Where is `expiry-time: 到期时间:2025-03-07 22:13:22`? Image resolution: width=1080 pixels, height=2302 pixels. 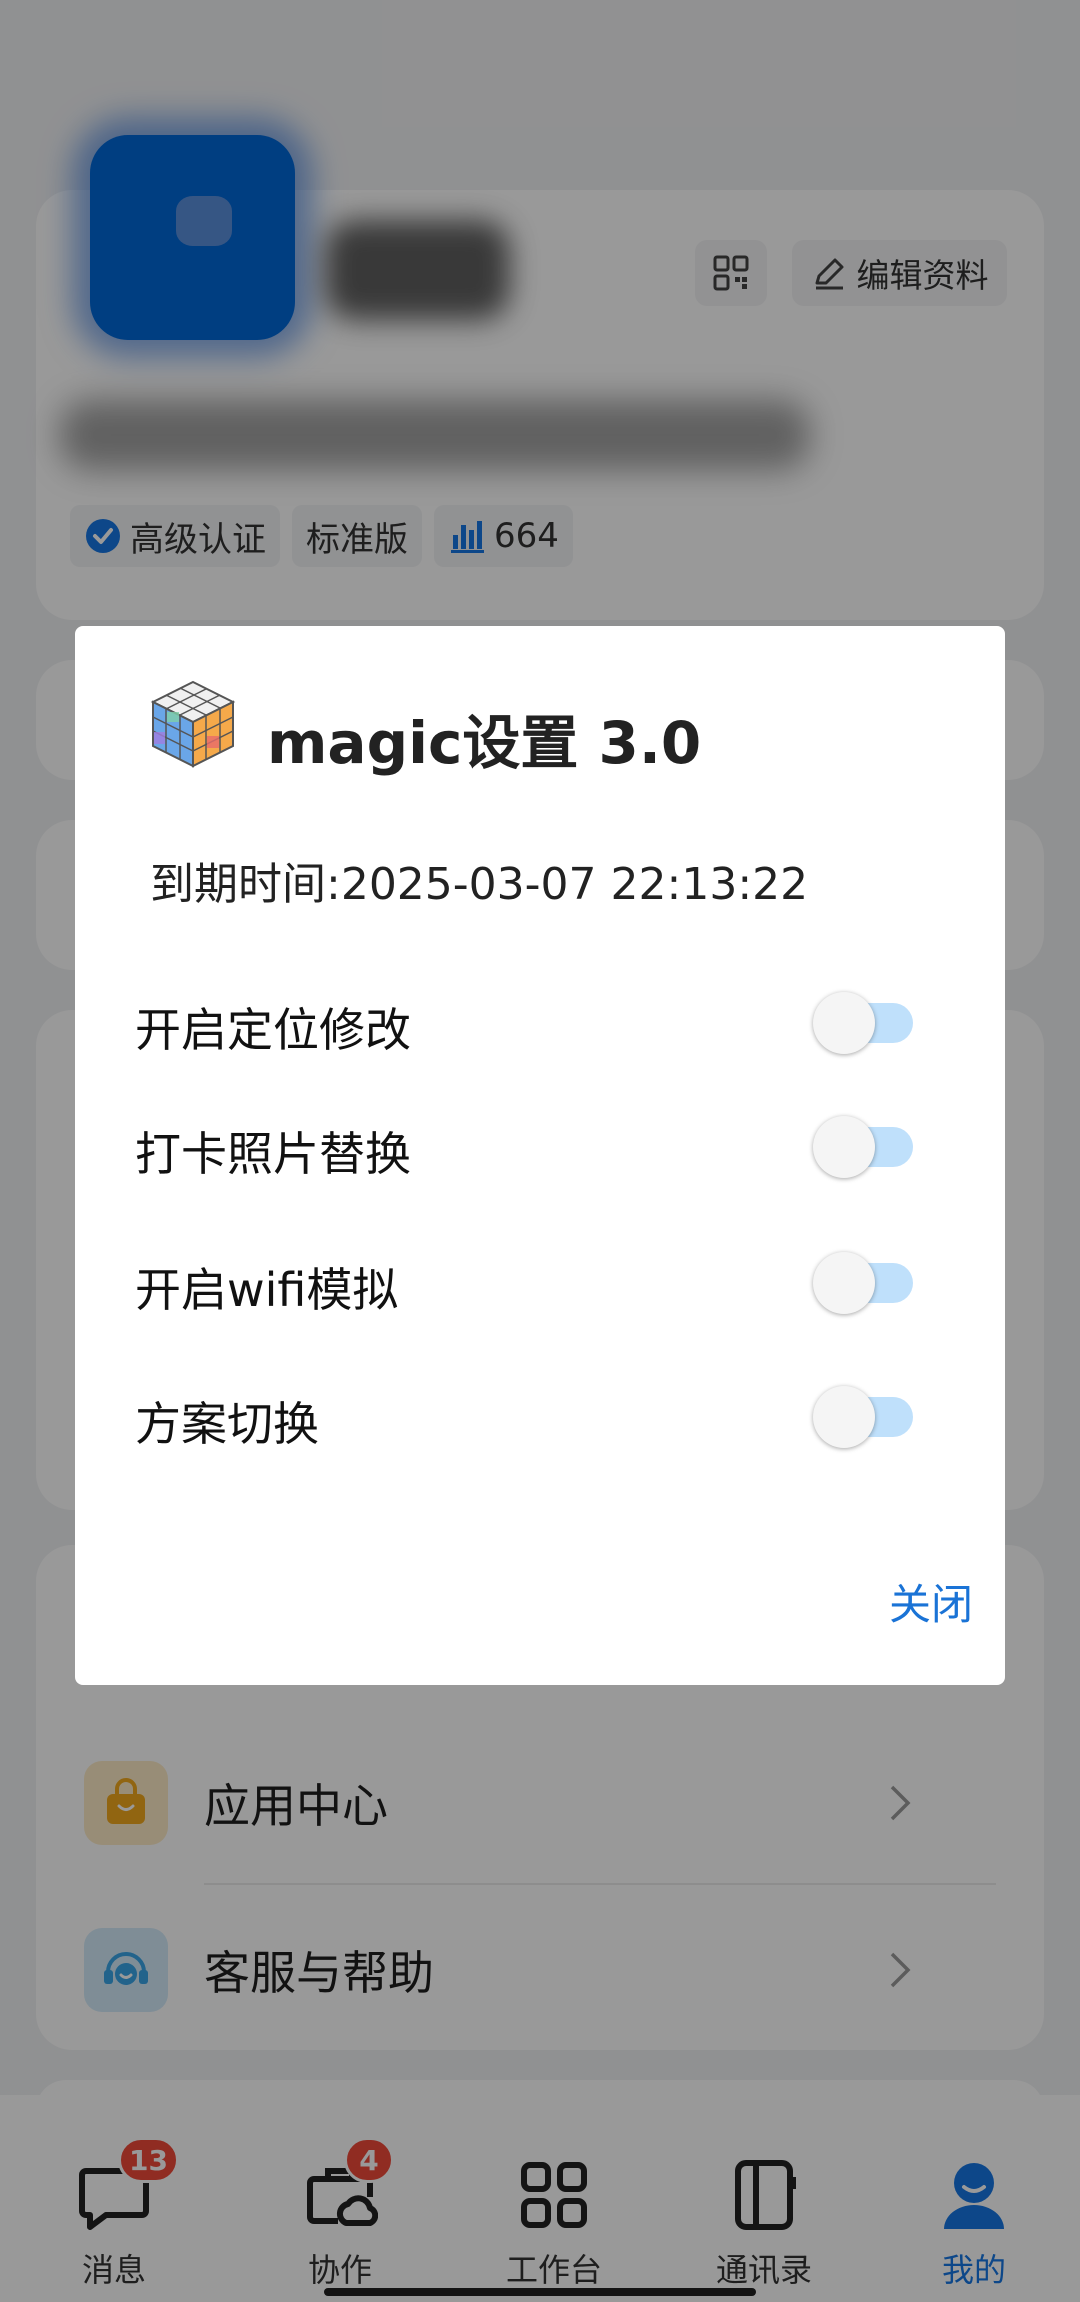 expiry-time: 到期时间:2025-03-07 22:13:22 is located at coordinates (479, 884).